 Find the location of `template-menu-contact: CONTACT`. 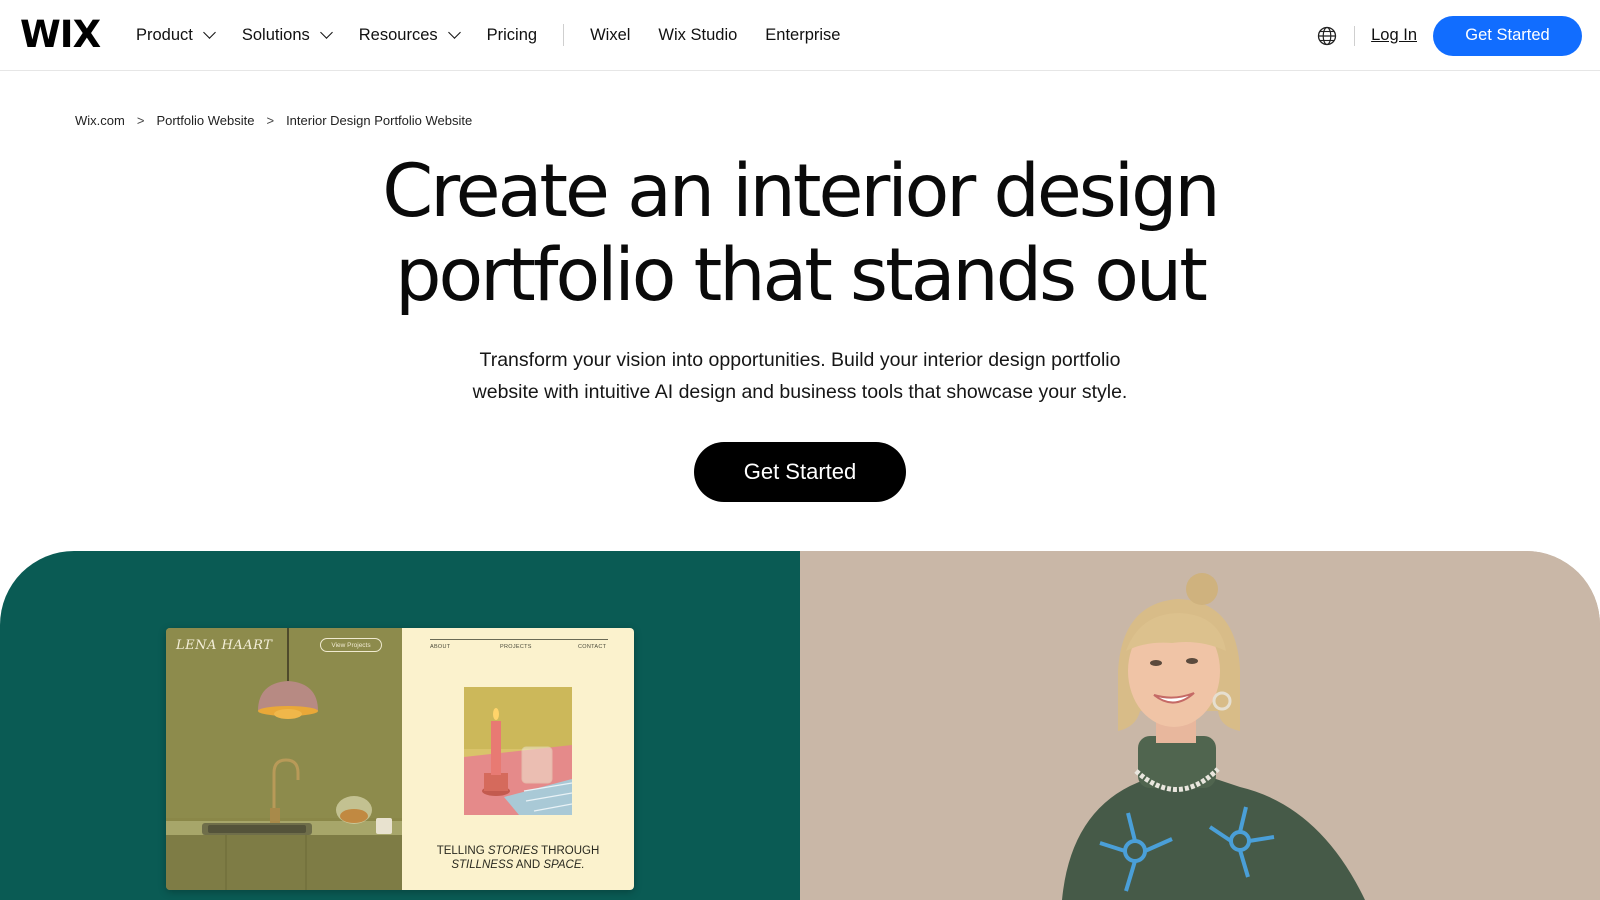

template-menu-contact: CONTACT is located at coordinates (592, 647).